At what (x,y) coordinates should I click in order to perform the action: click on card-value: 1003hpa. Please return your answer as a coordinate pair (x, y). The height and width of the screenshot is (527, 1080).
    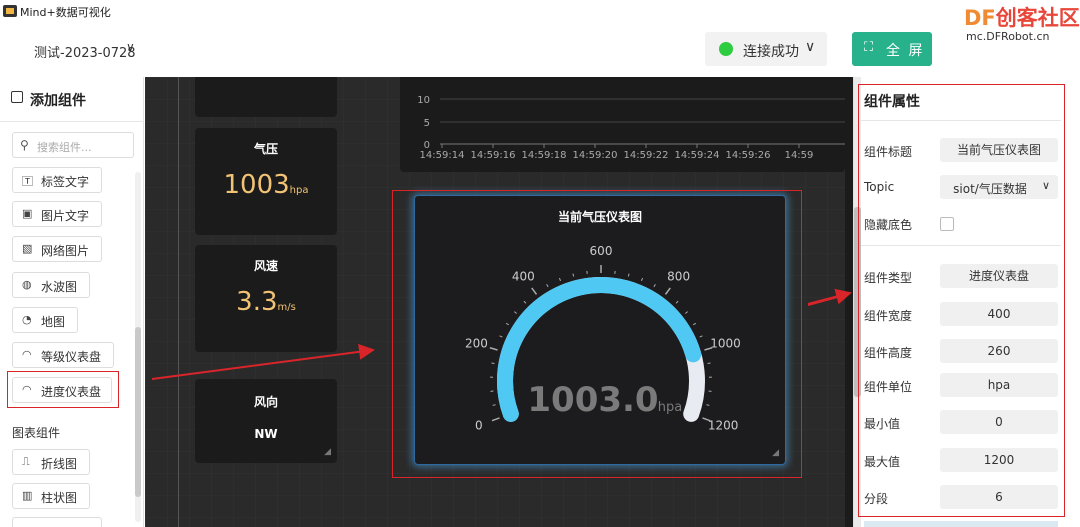
    Looking at the image, I should click on (266, 185).